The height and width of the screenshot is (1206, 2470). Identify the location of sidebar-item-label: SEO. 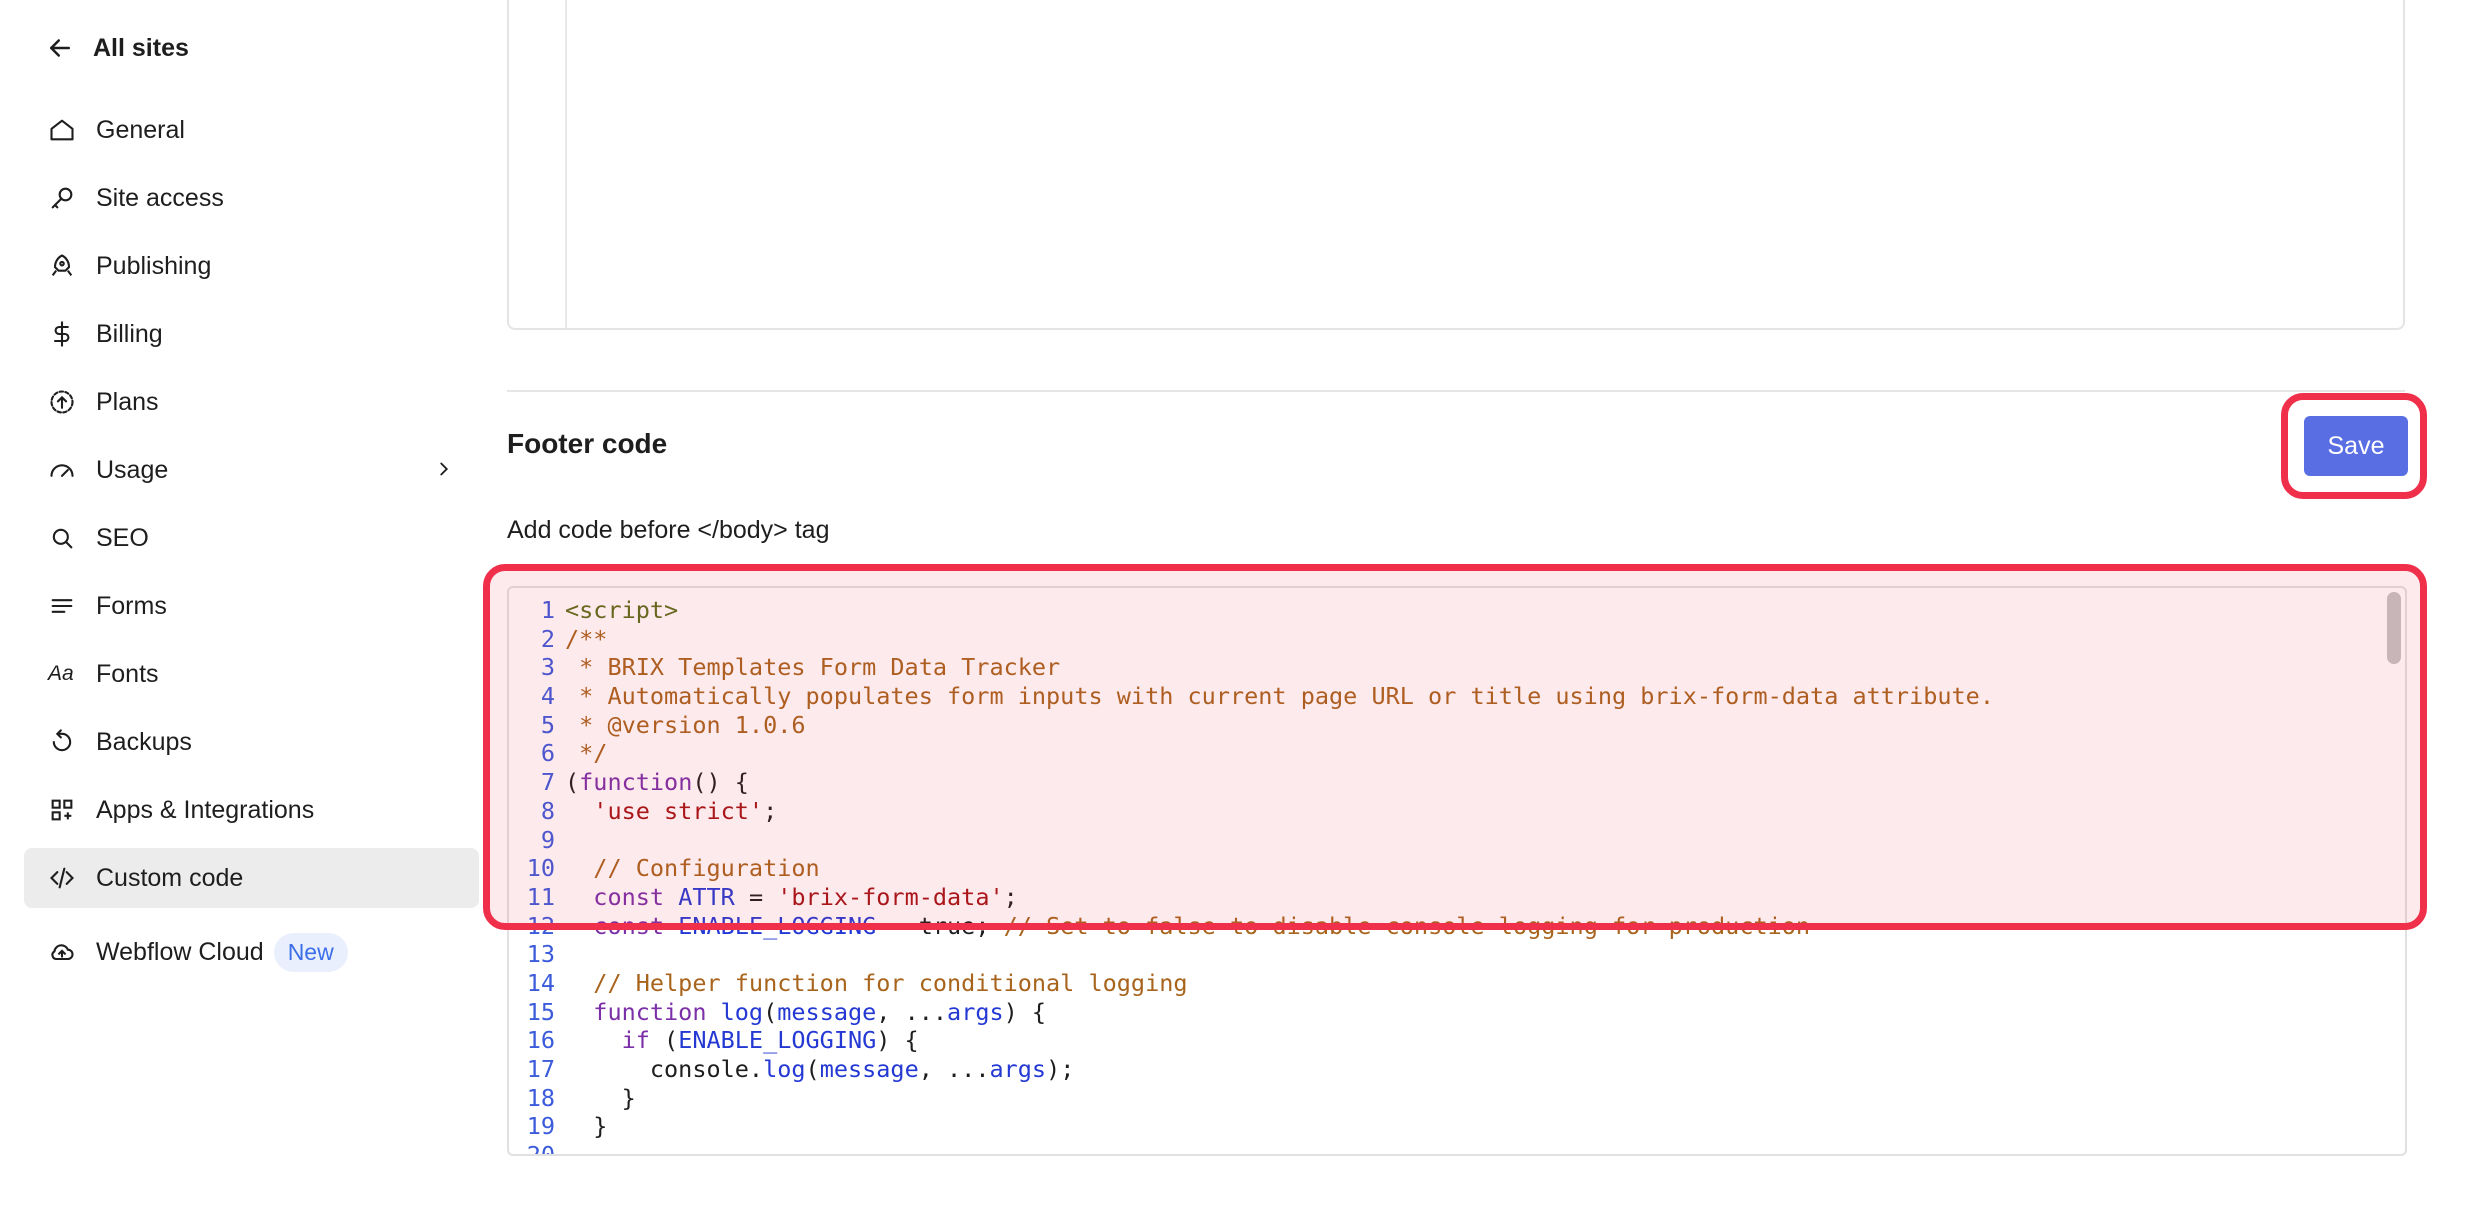
(122, 537).